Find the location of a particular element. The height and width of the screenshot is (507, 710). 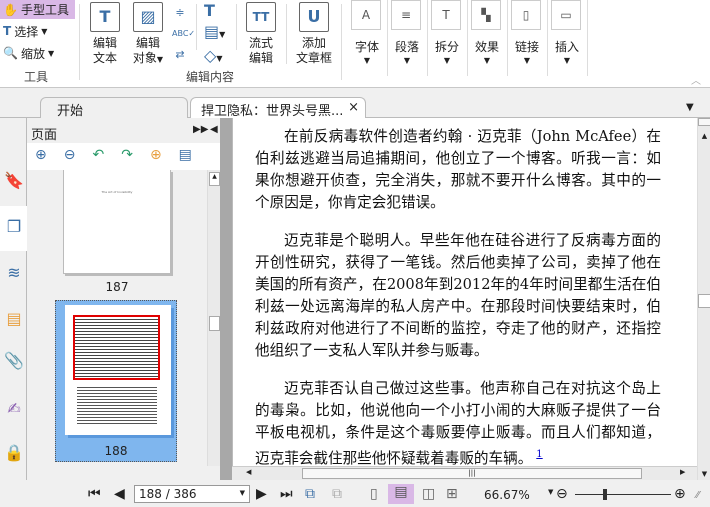

expand-panel-icon: ▶▶ is located at coordinates (200, 129).